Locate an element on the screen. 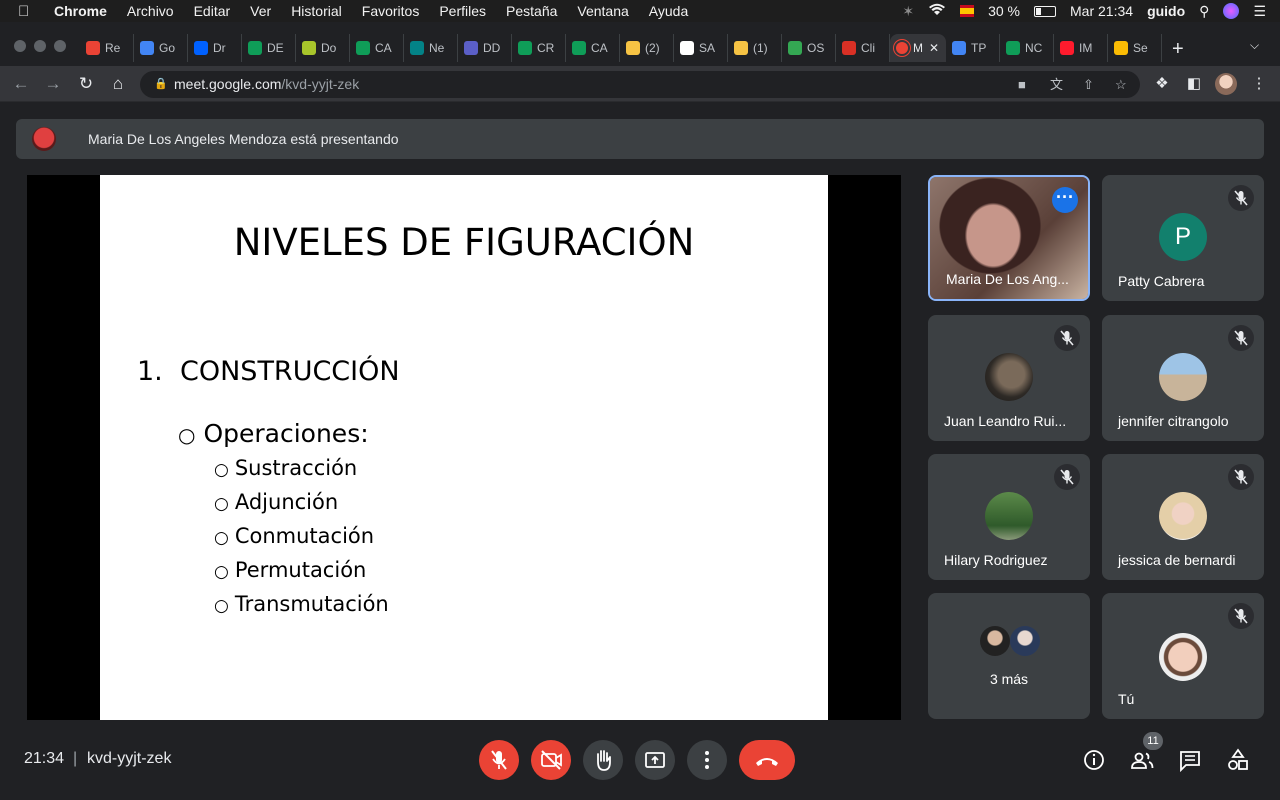  menu-archivo: Archivo is located at coordinates (150, 11).